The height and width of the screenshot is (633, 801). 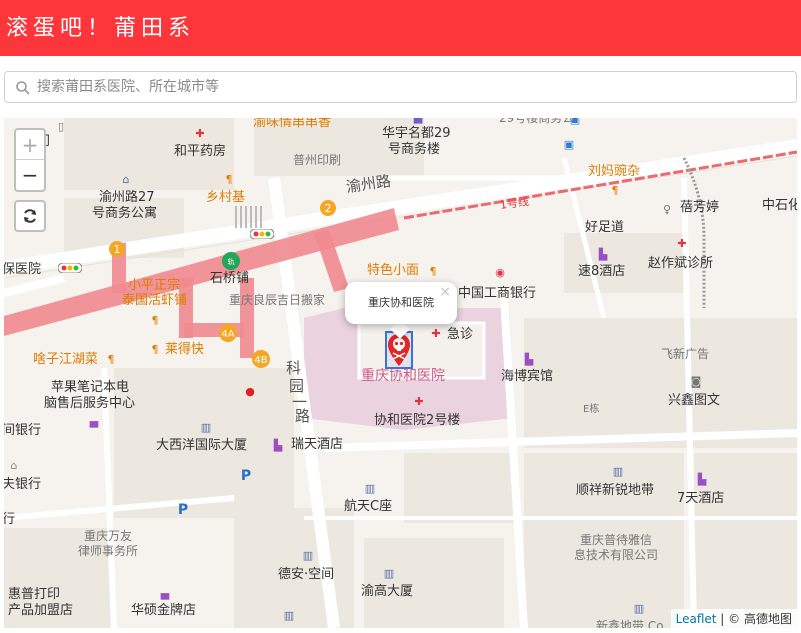 What do you see at coordinates (436, 333) in the screenshot?
I see `emergency-icon: ✚` at bounding box center [436, 333].